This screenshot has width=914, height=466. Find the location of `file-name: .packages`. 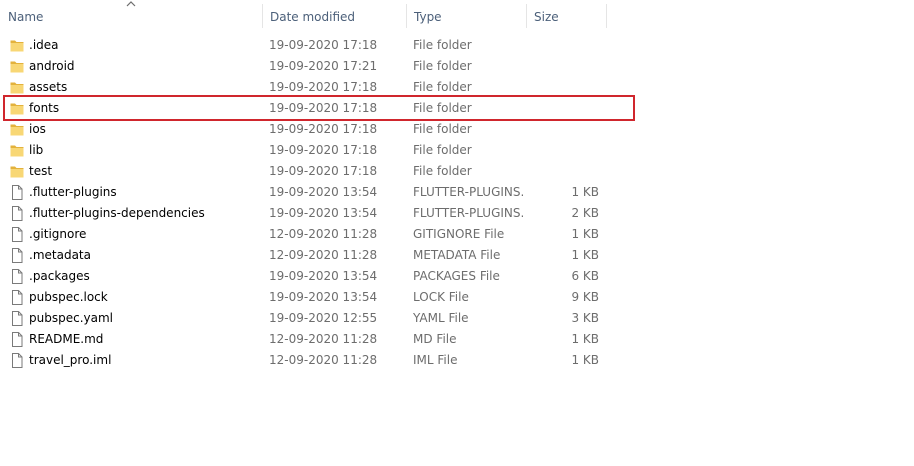

file-name: .packages is located at coordinates (59, 276).